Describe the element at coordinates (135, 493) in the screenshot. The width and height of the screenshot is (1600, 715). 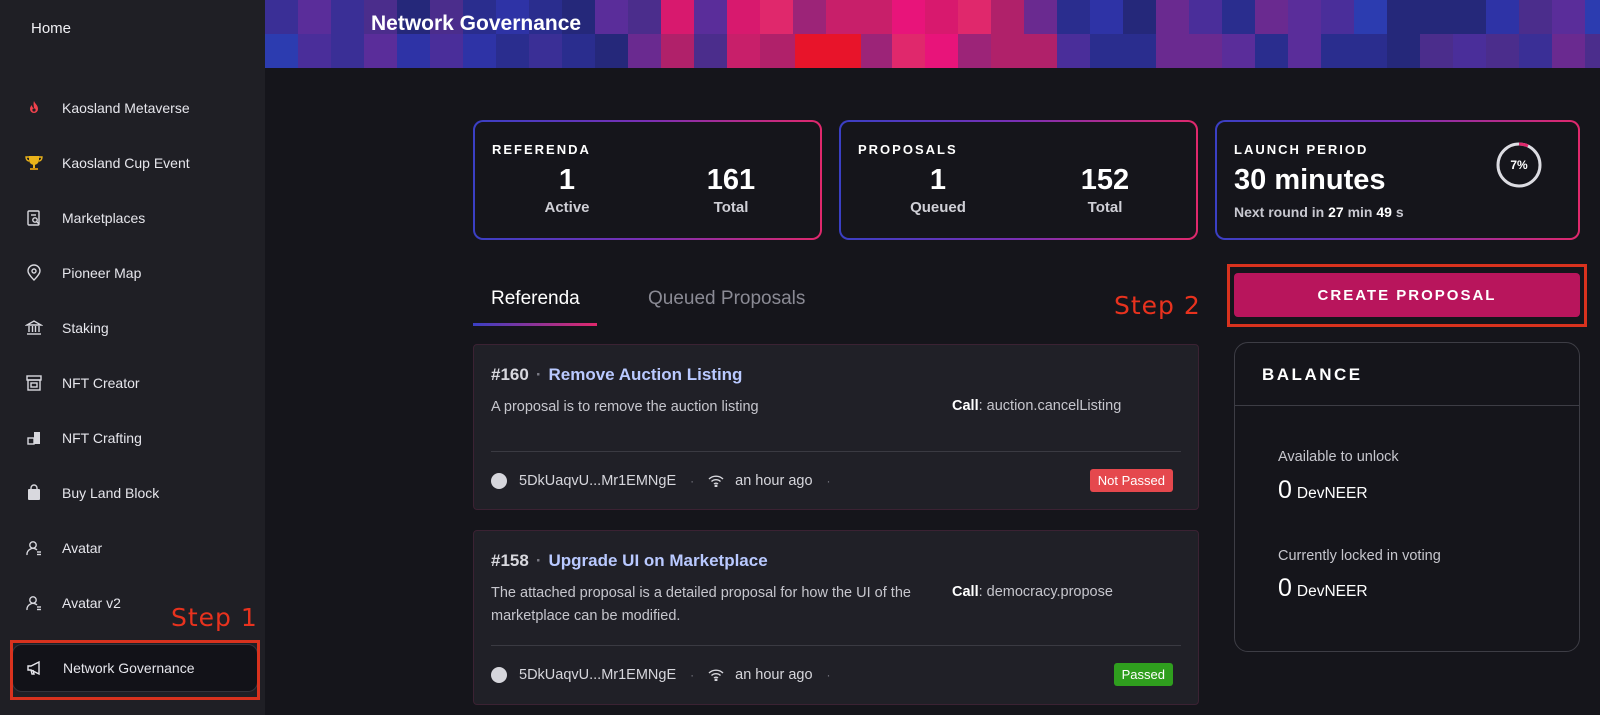
I see `sidebar-item-buy-land-block: Buy Land Block` at that location.